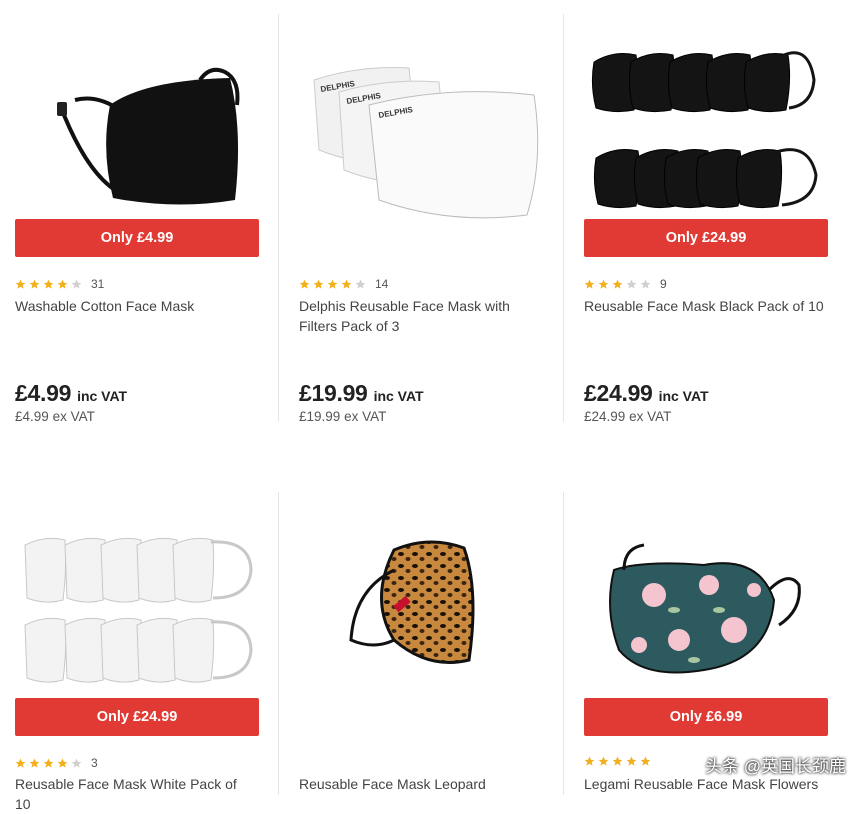  I want to click on ex-price-value: £19.99, so click(320, 416).